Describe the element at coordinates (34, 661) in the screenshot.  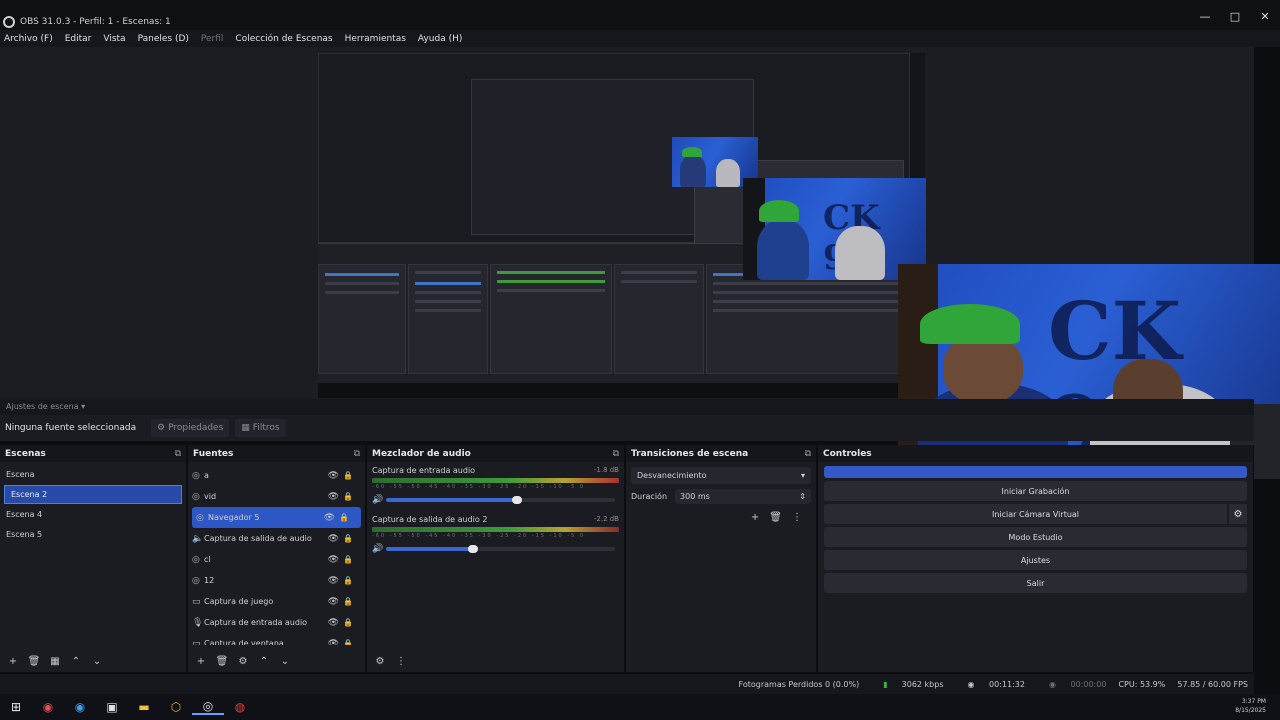
I see `remove-scene-button: 🗑` at that location.